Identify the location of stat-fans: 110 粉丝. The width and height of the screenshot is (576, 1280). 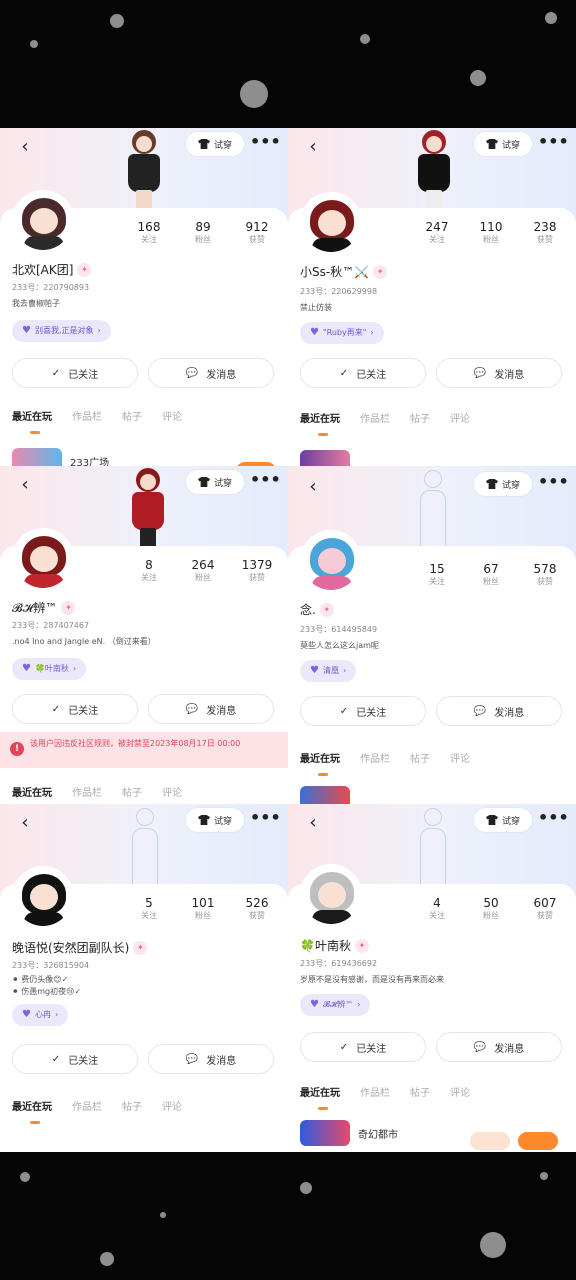
(491, 233).